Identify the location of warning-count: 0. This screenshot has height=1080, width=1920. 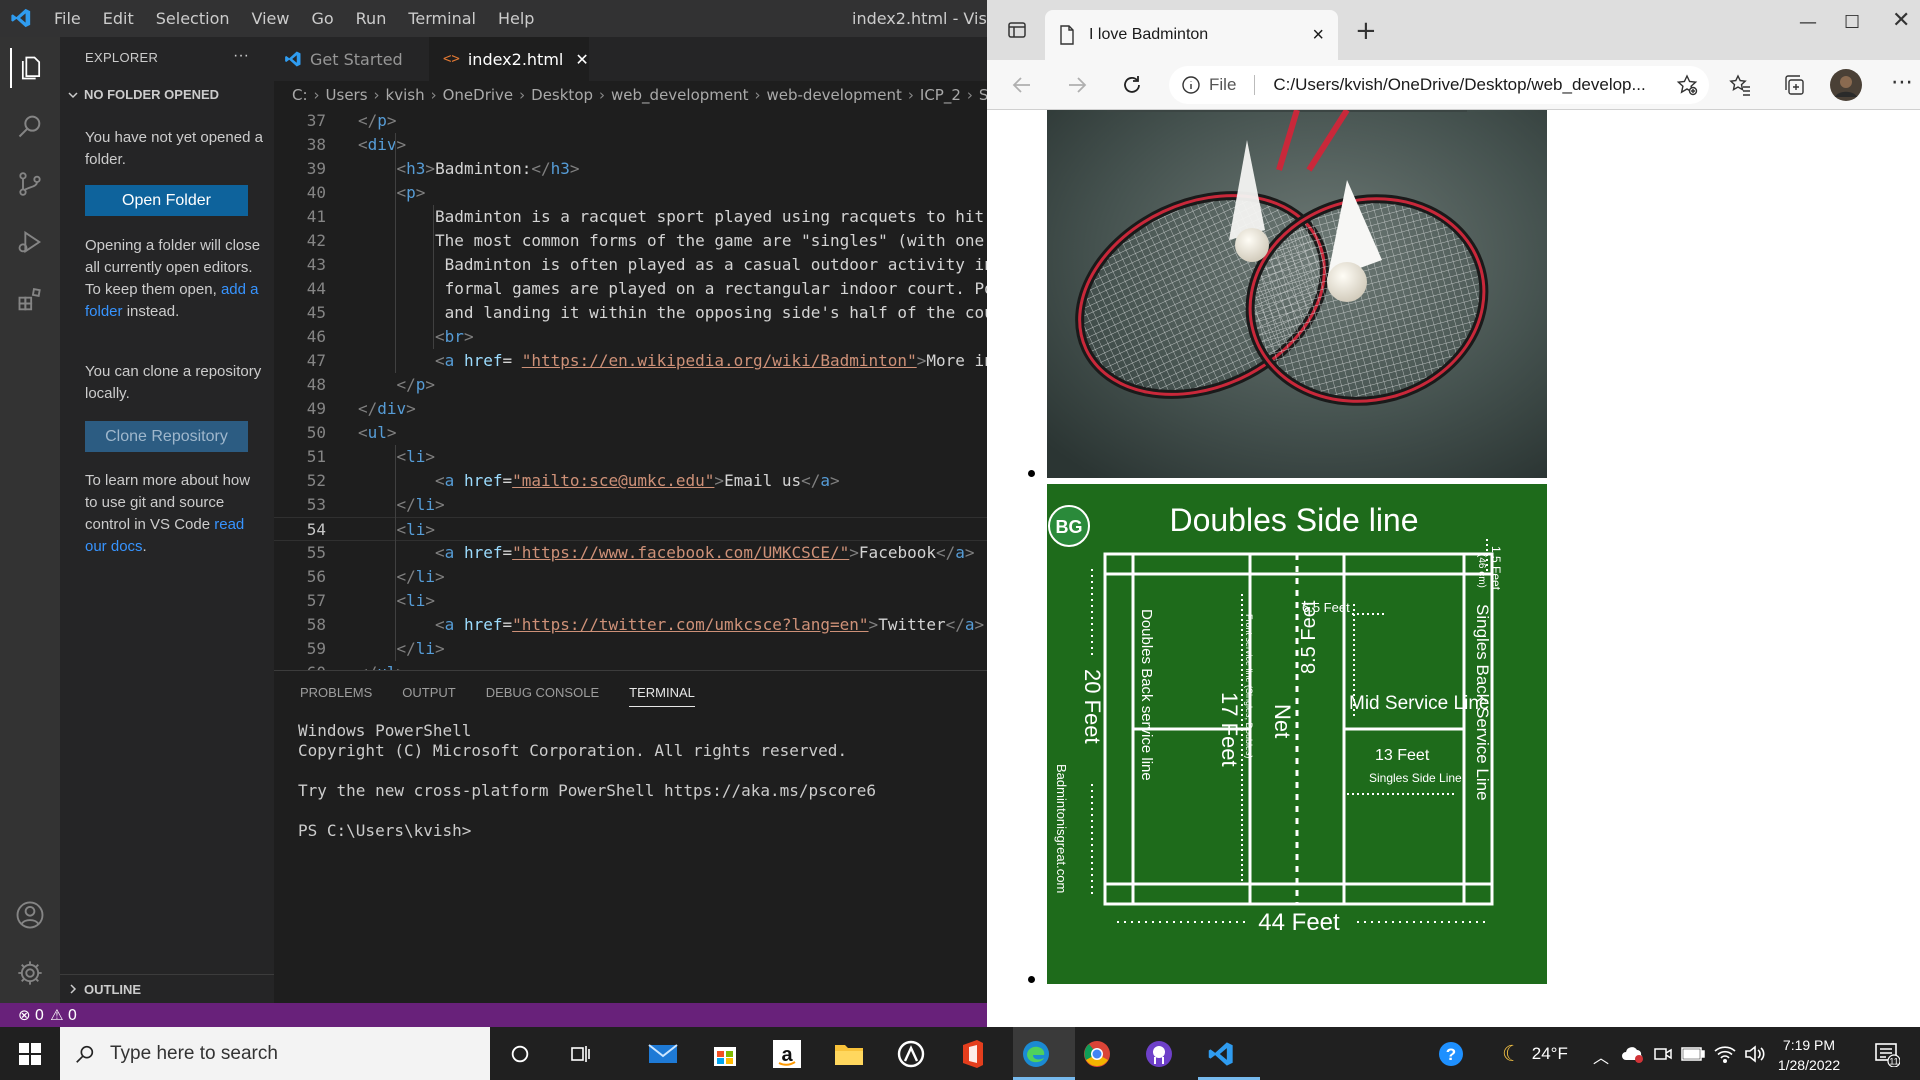
(73, 1015).